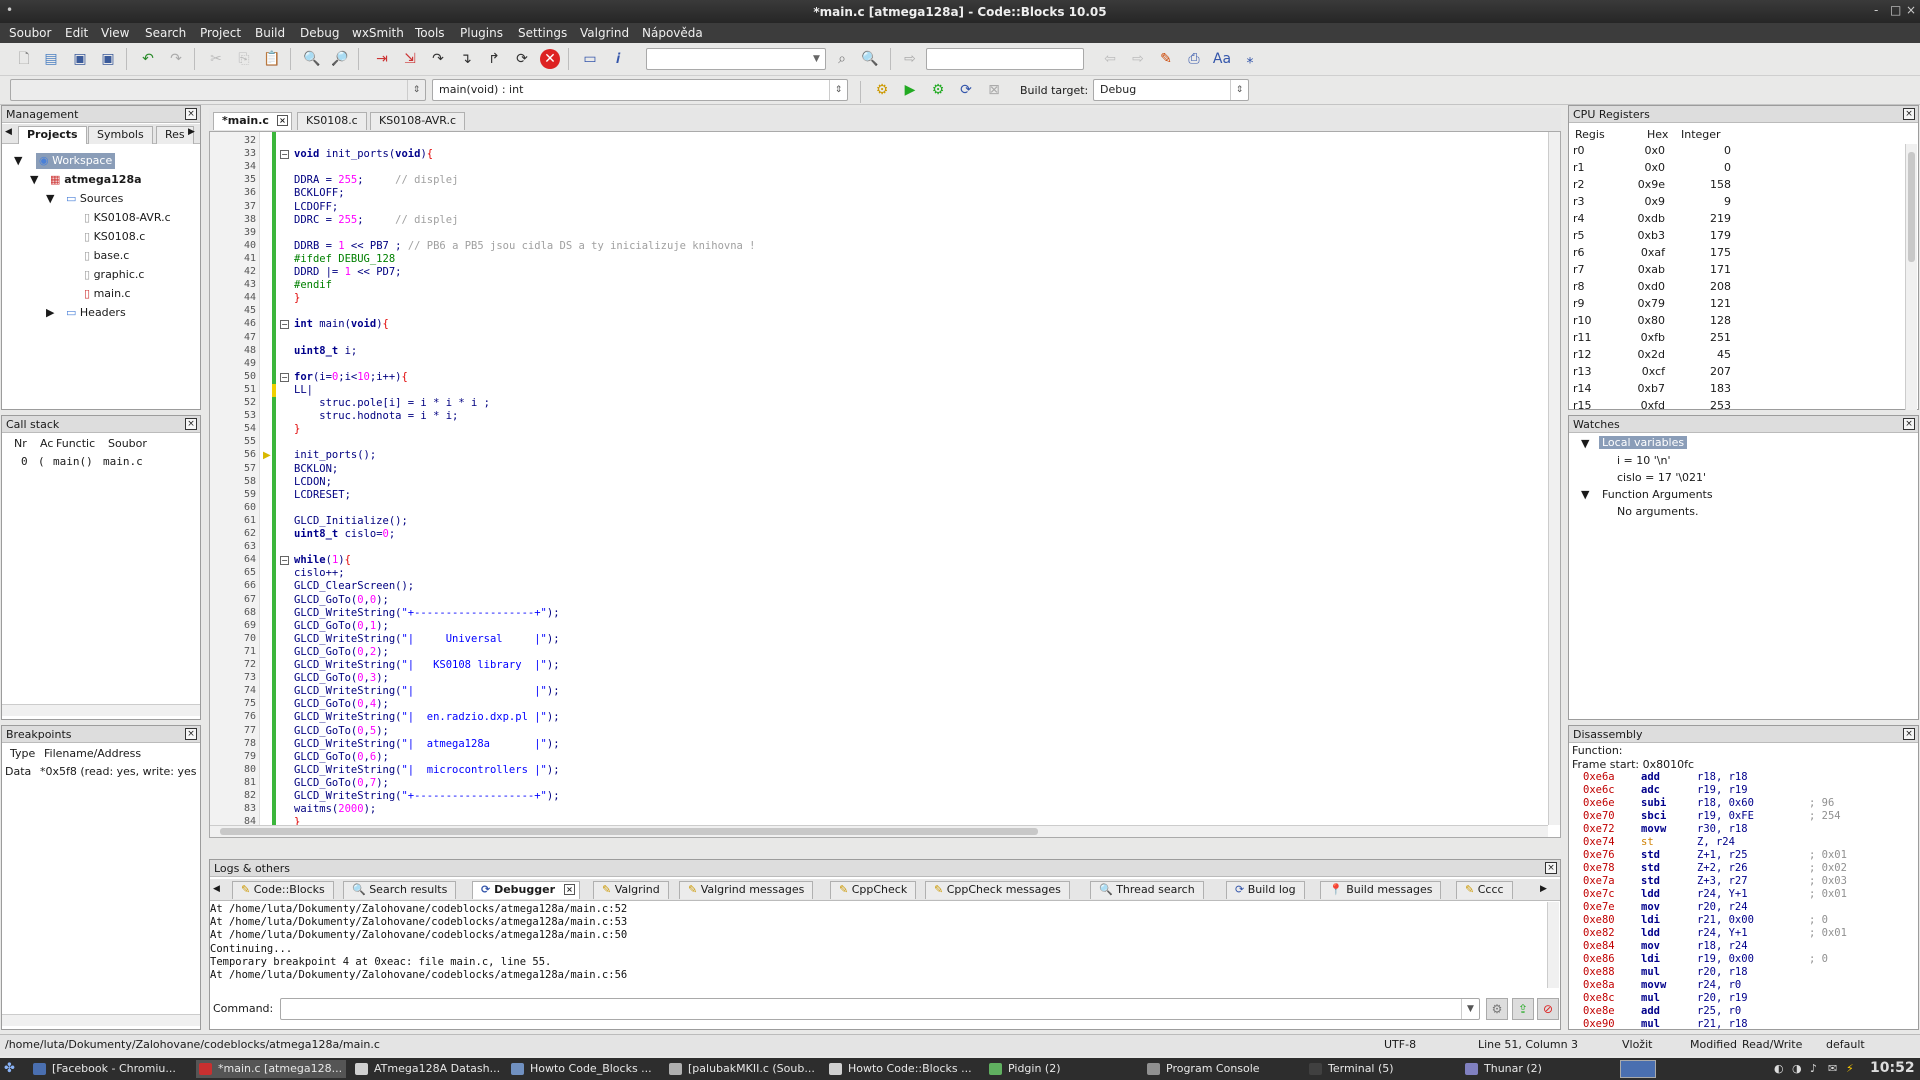  What do you see at coordinates (1737, 271) in the screenshot?
I see `table-row: r7 0xab 171` at bounding box center [1737, 271].